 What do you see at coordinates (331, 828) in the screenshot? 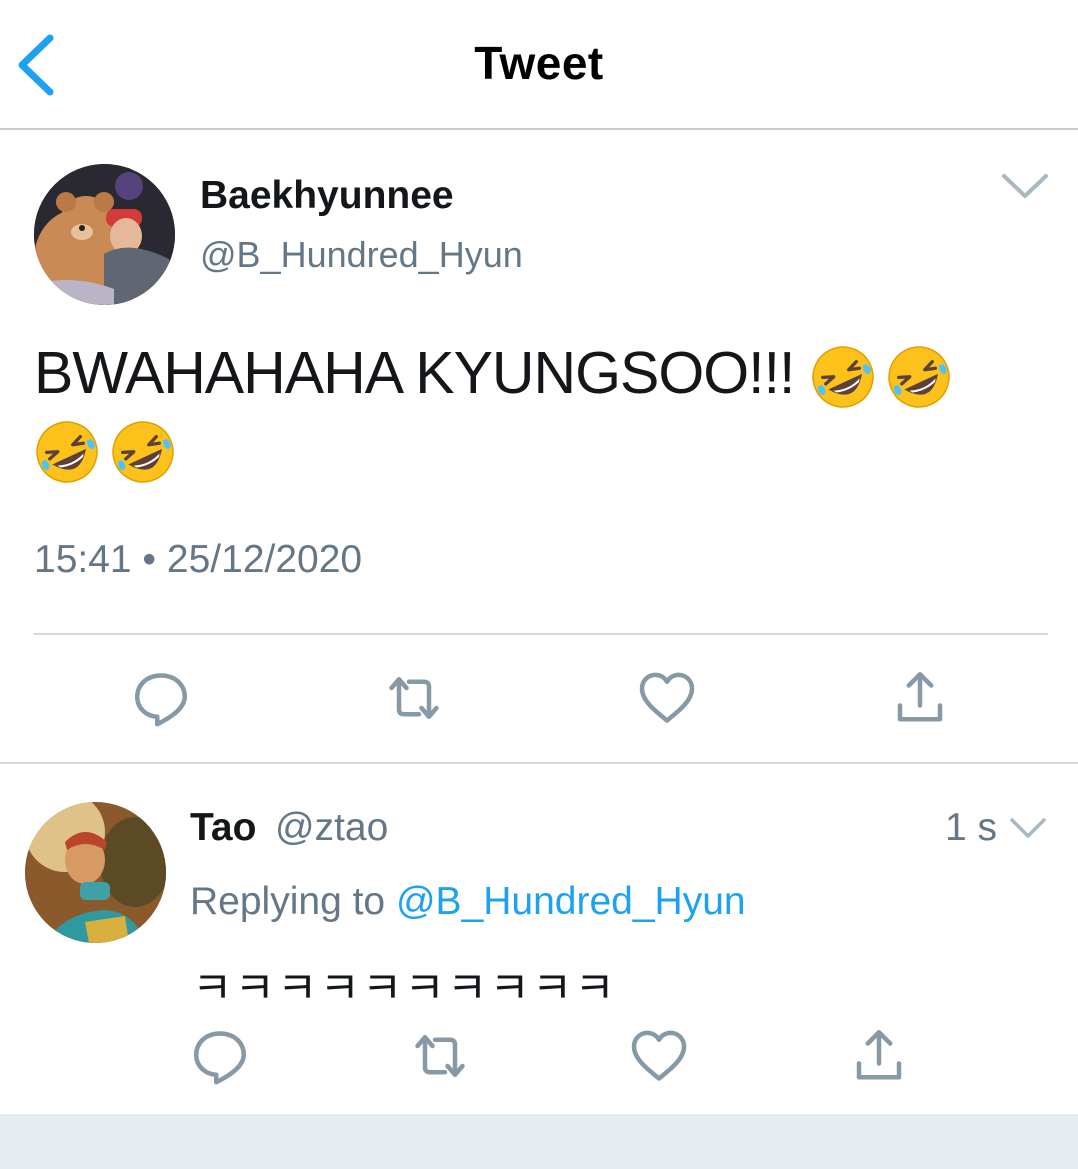
I see `reply-user-handle: @ztao` at bounding box center [331, 828].